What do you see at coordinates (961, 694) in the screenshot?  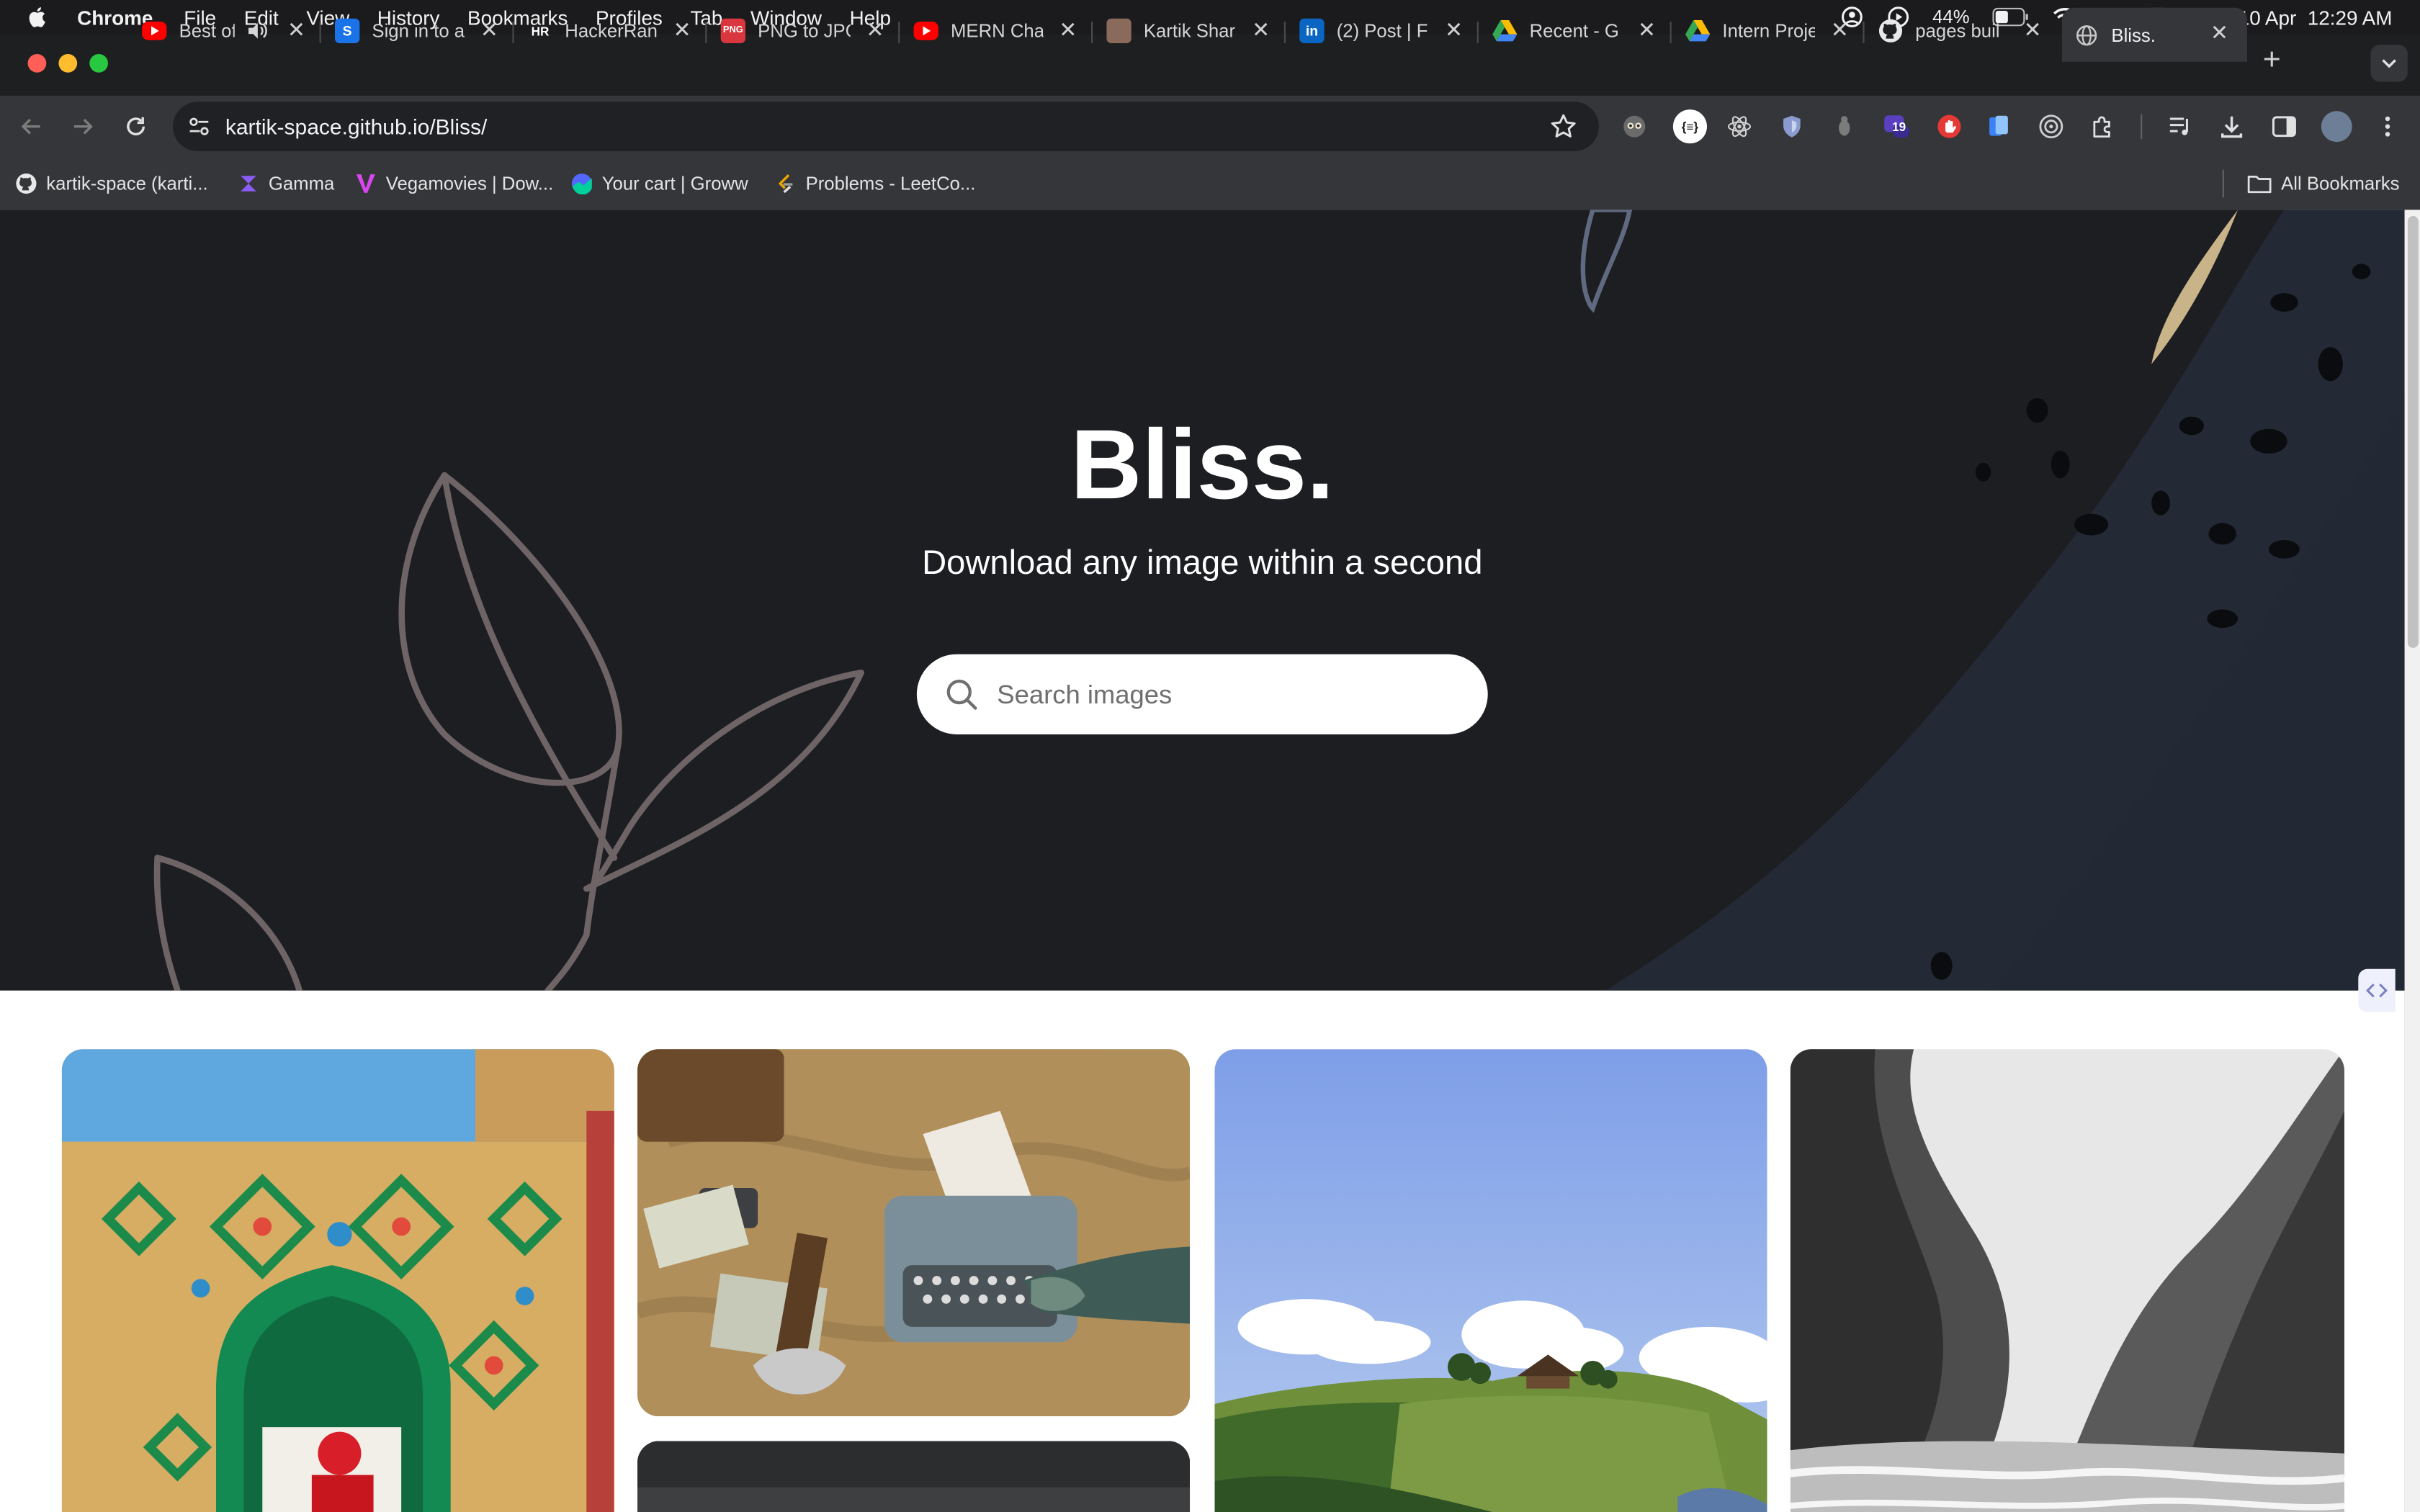 I see `search-icon` at bounding box center [961, 694].